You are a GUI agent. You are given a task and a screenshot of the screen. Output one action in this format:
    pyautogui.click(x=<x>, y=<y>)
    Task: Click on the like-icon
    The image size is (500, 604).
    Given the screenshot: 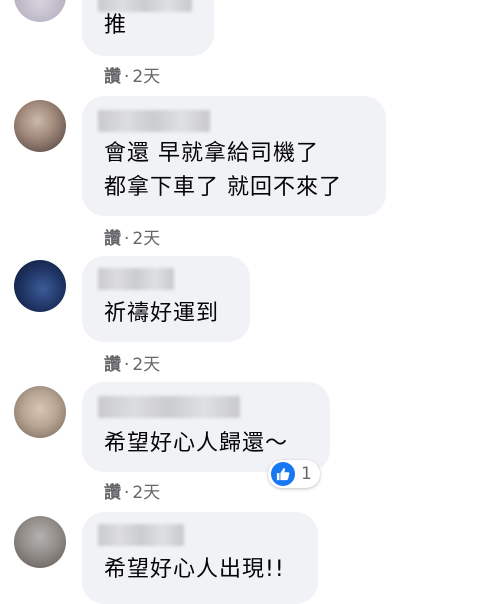 What is the action you would take?
    pyautogui.click(x=283, y=474)
    